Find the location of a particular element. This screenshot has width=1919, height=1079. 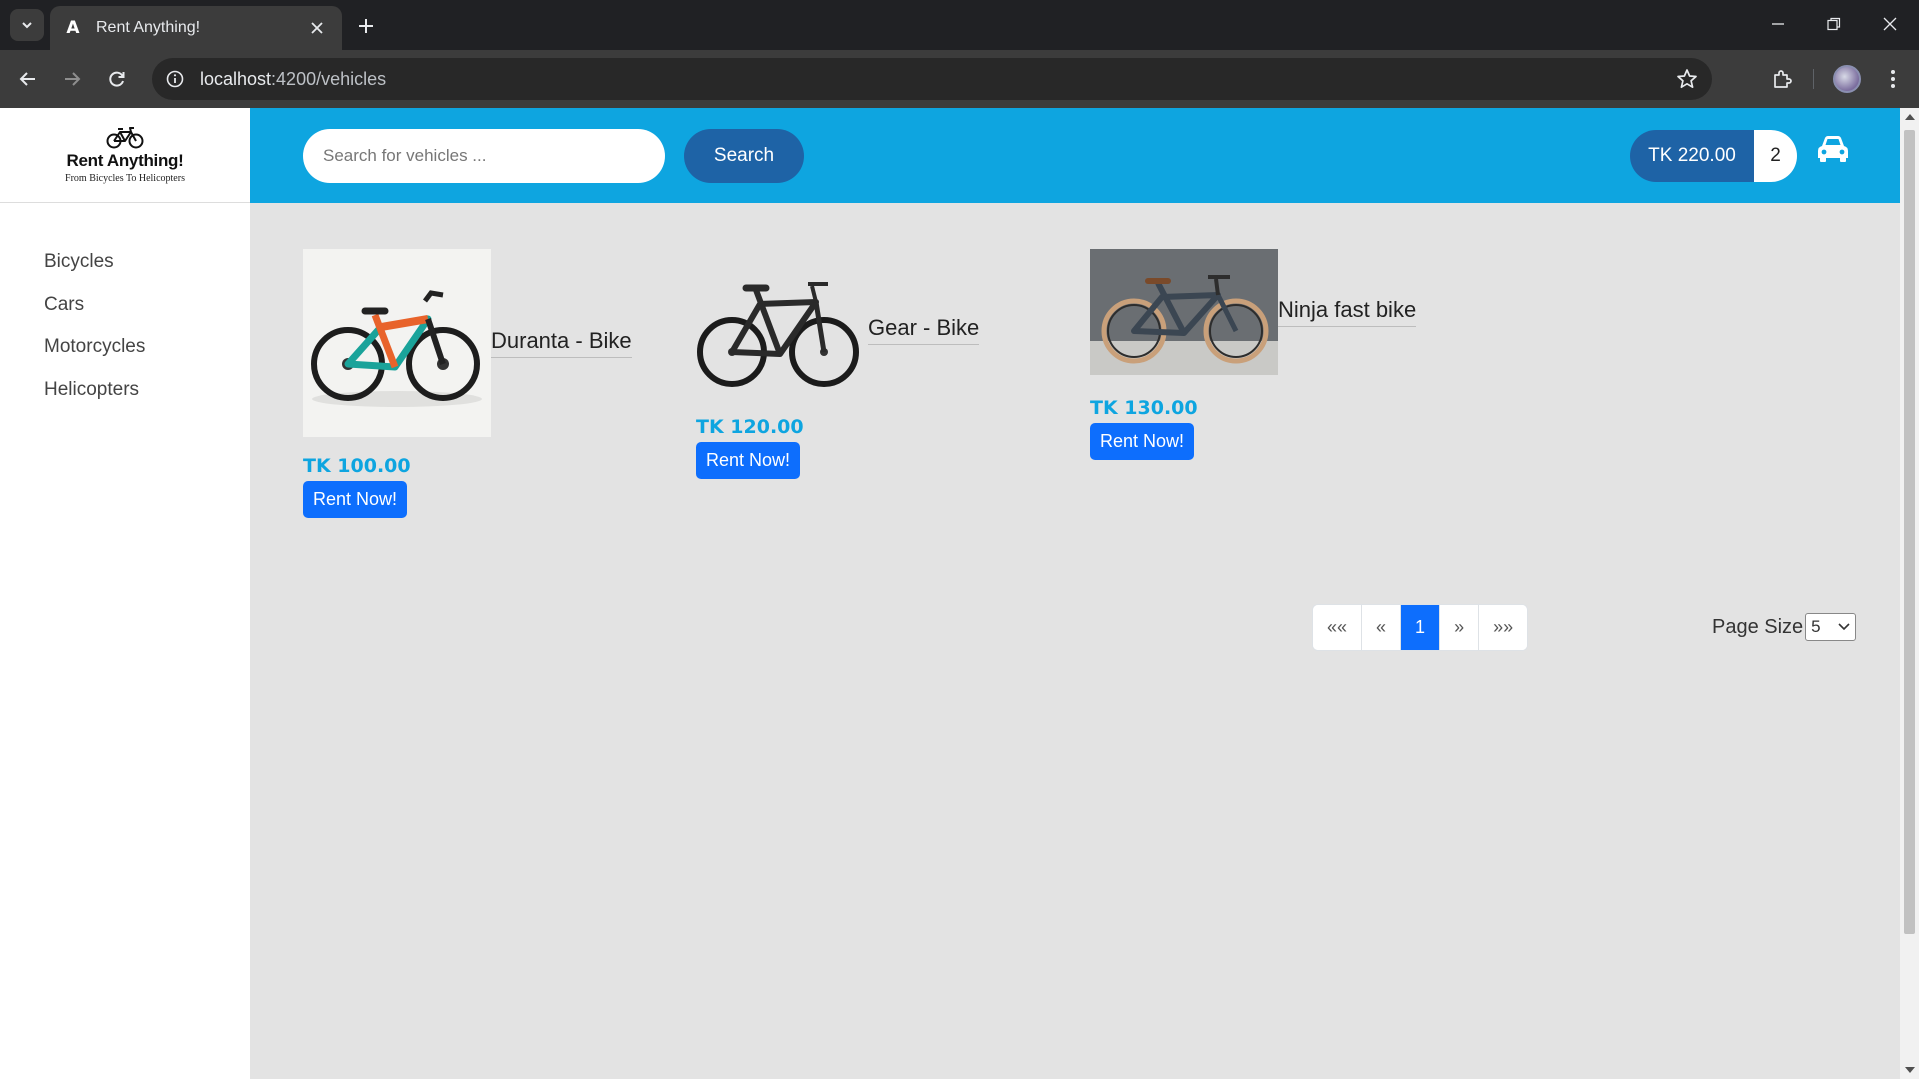

page-scrollbar is located at coordinates (1909, 593).